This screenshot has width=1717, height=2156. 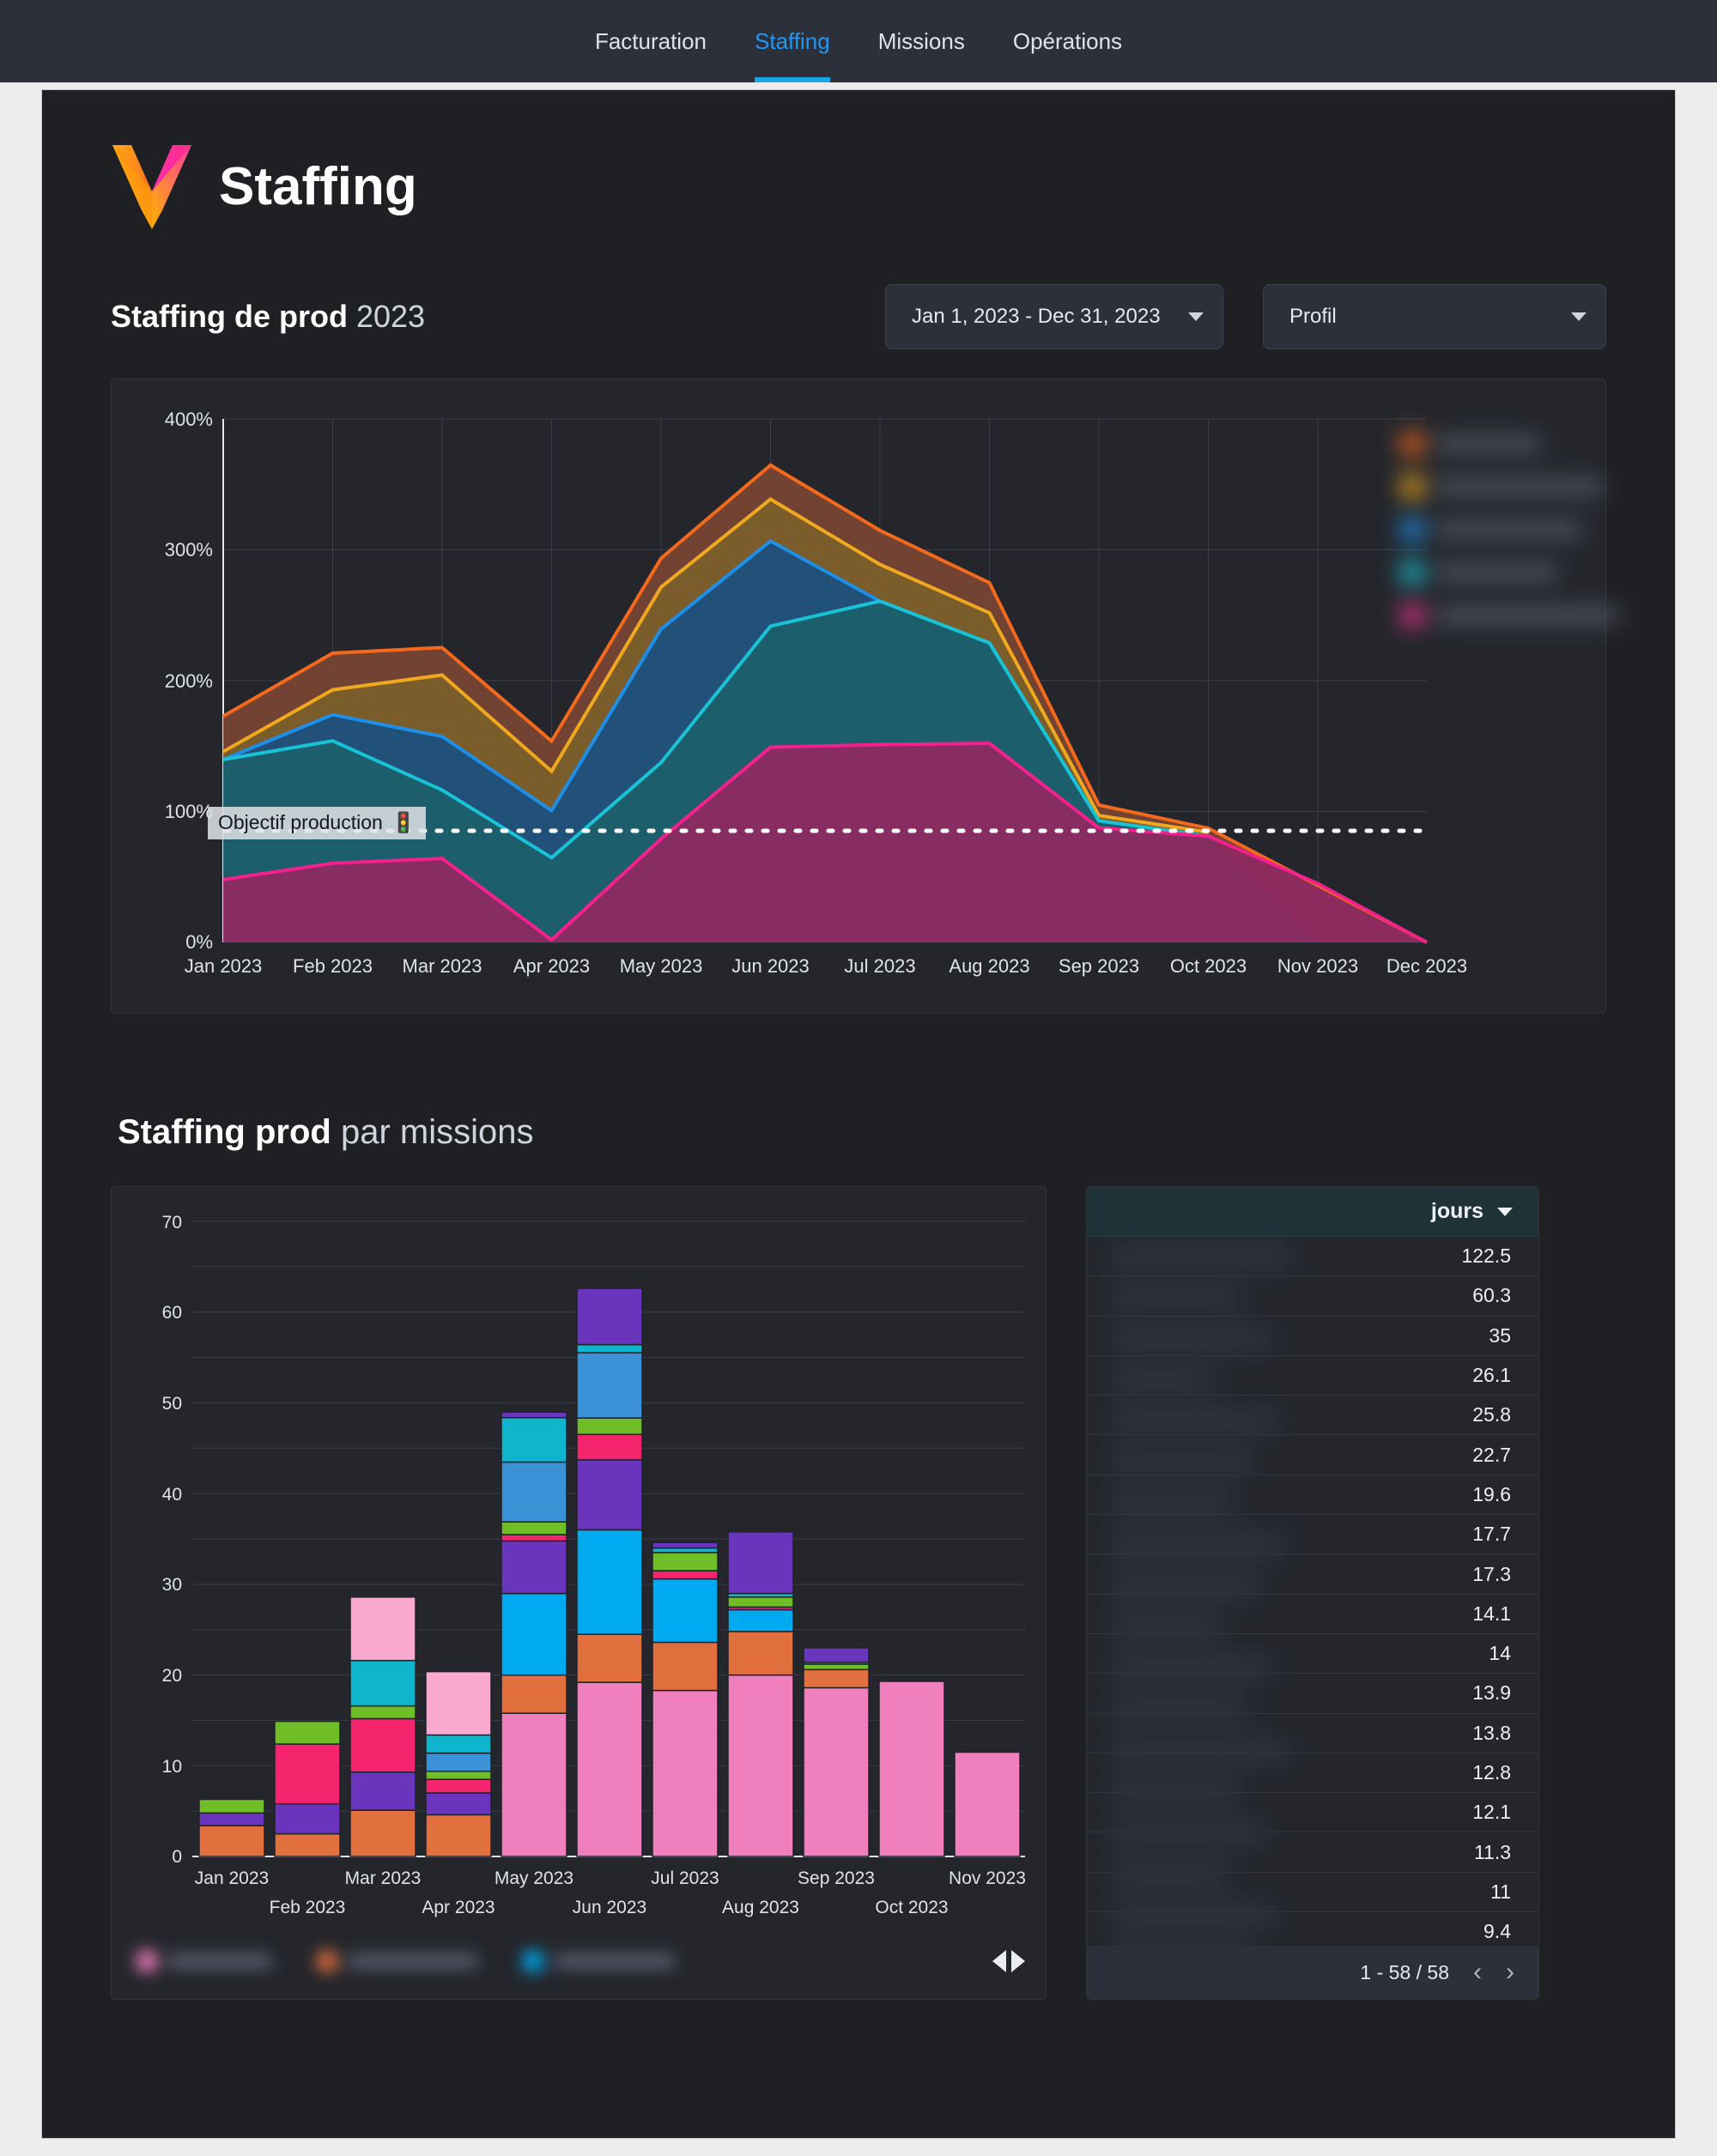 I want to click on page-title: Staffing, so click(x=318, y=186).